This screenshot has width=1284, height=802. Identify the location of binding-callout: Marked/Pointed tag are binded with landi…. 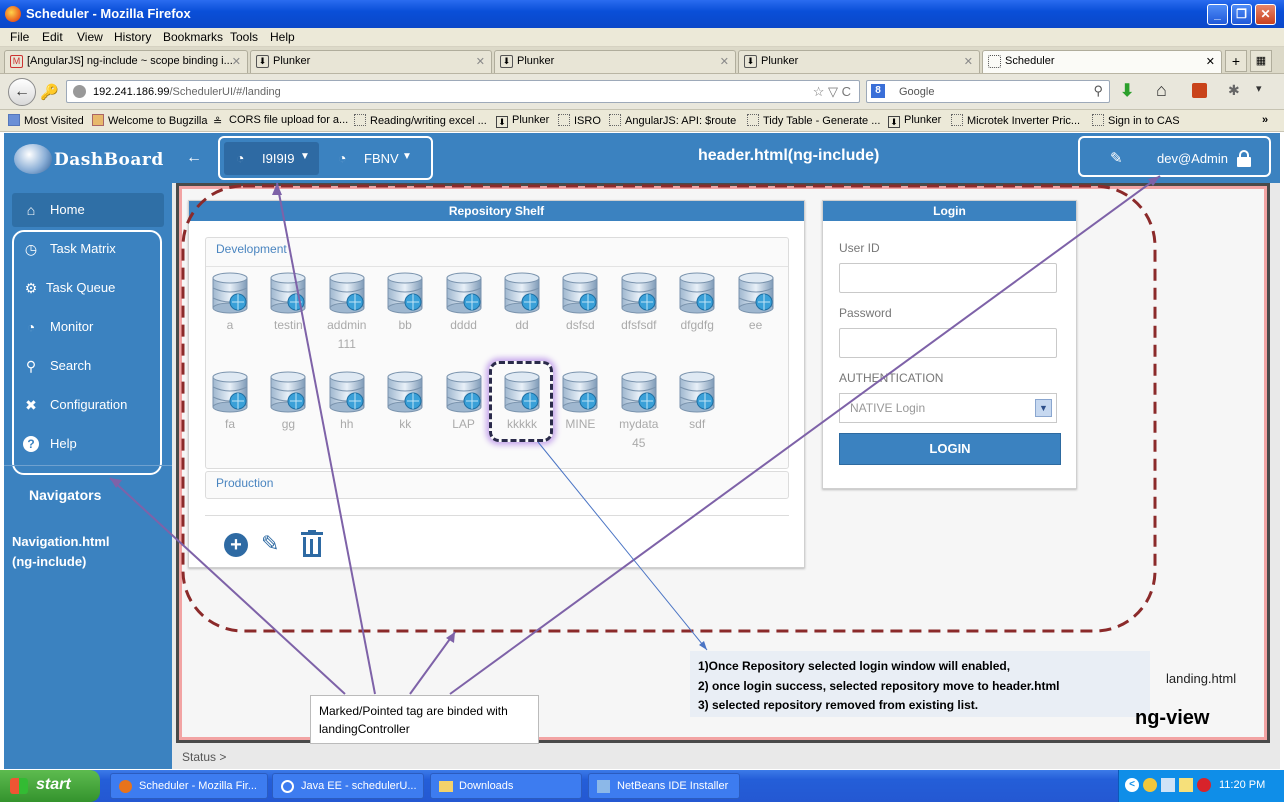
(424, 719).